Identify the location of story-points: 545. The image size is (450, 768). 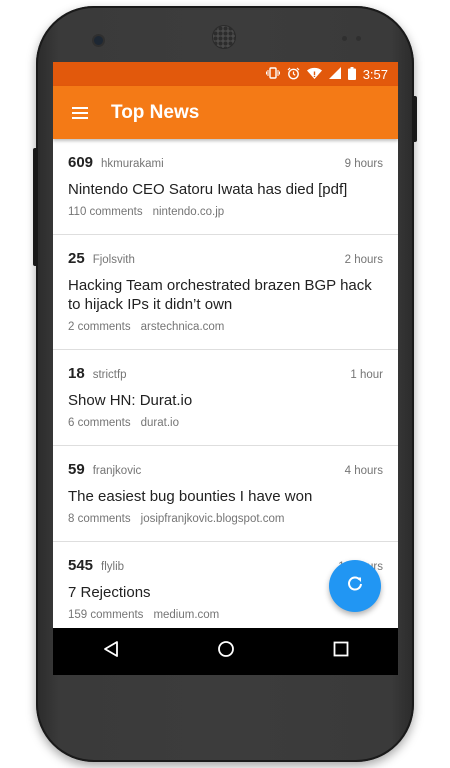
(81, 565).